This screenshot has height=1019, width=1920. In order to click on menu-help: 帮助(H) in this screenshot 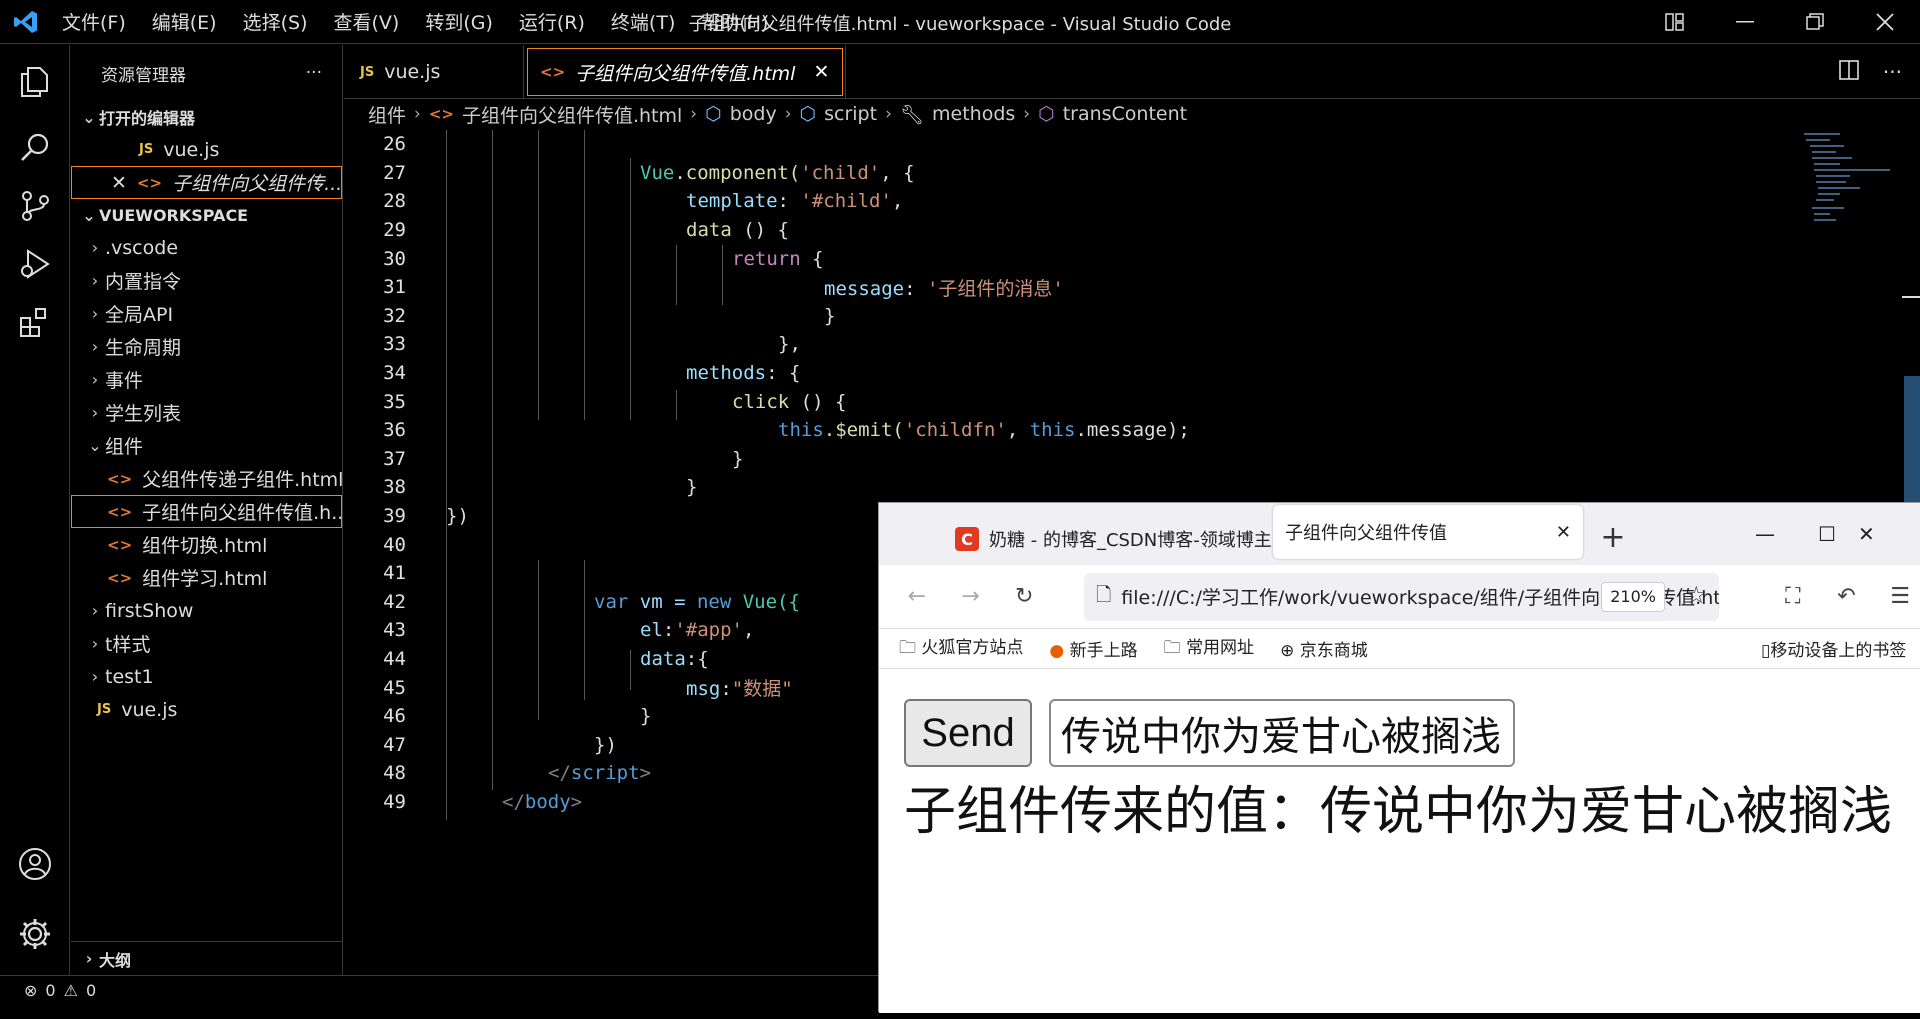, I will do `click(734, 21)`.